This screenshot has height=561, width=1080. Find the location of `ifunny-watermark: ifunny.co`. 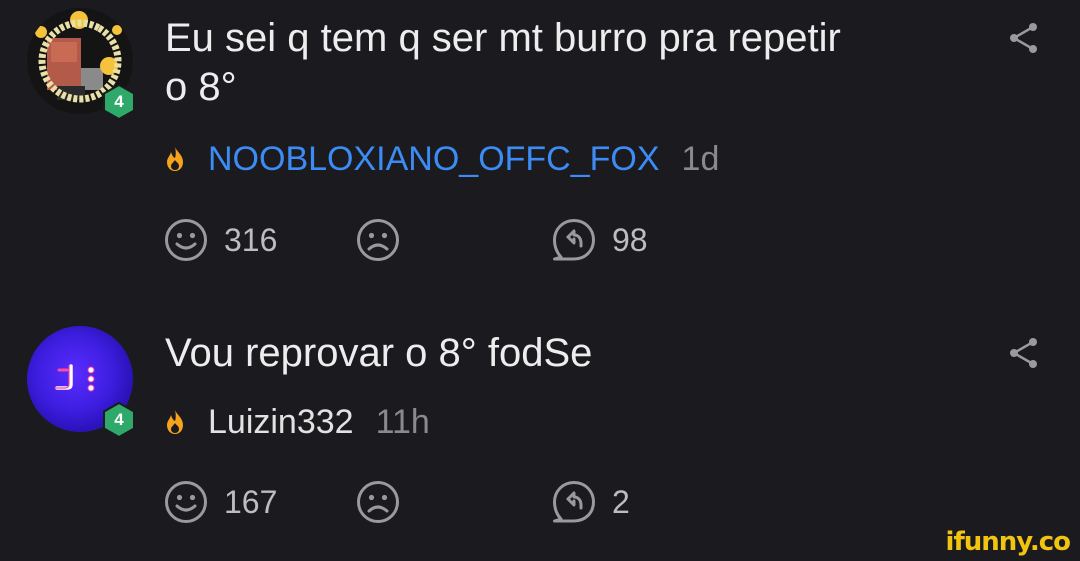

ifunny-watermark: ifunny.co is located at coordinates (1008, 542).